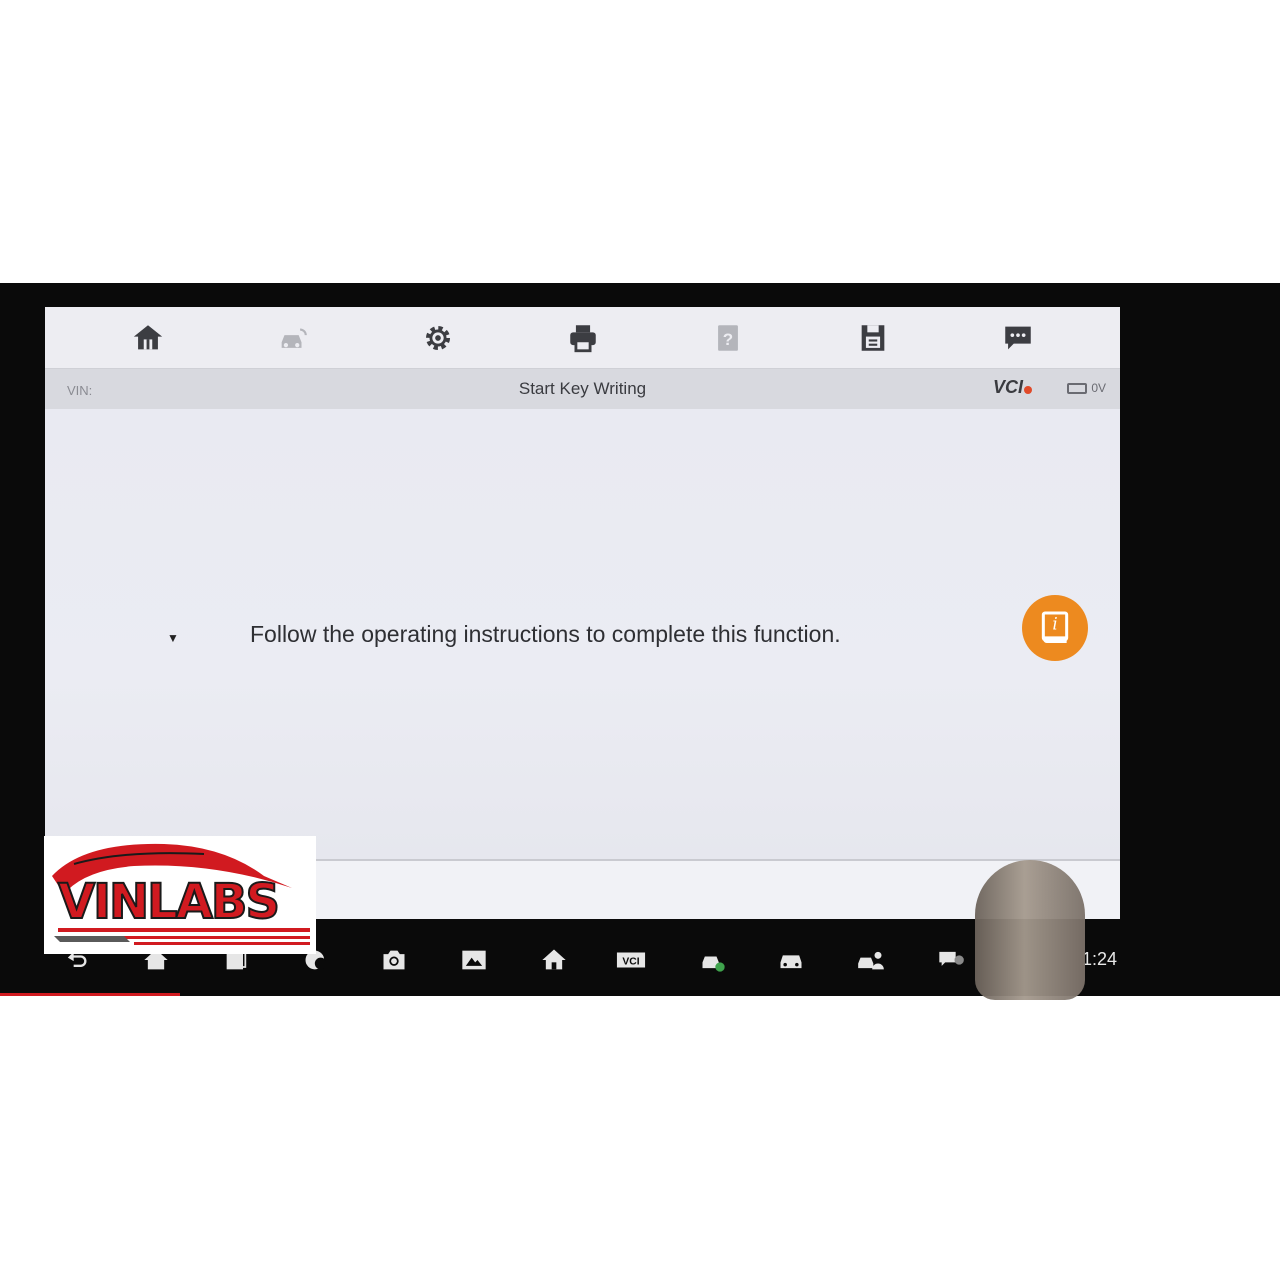  I want to click on page-title: Start Key Writing, so click(582, 388).